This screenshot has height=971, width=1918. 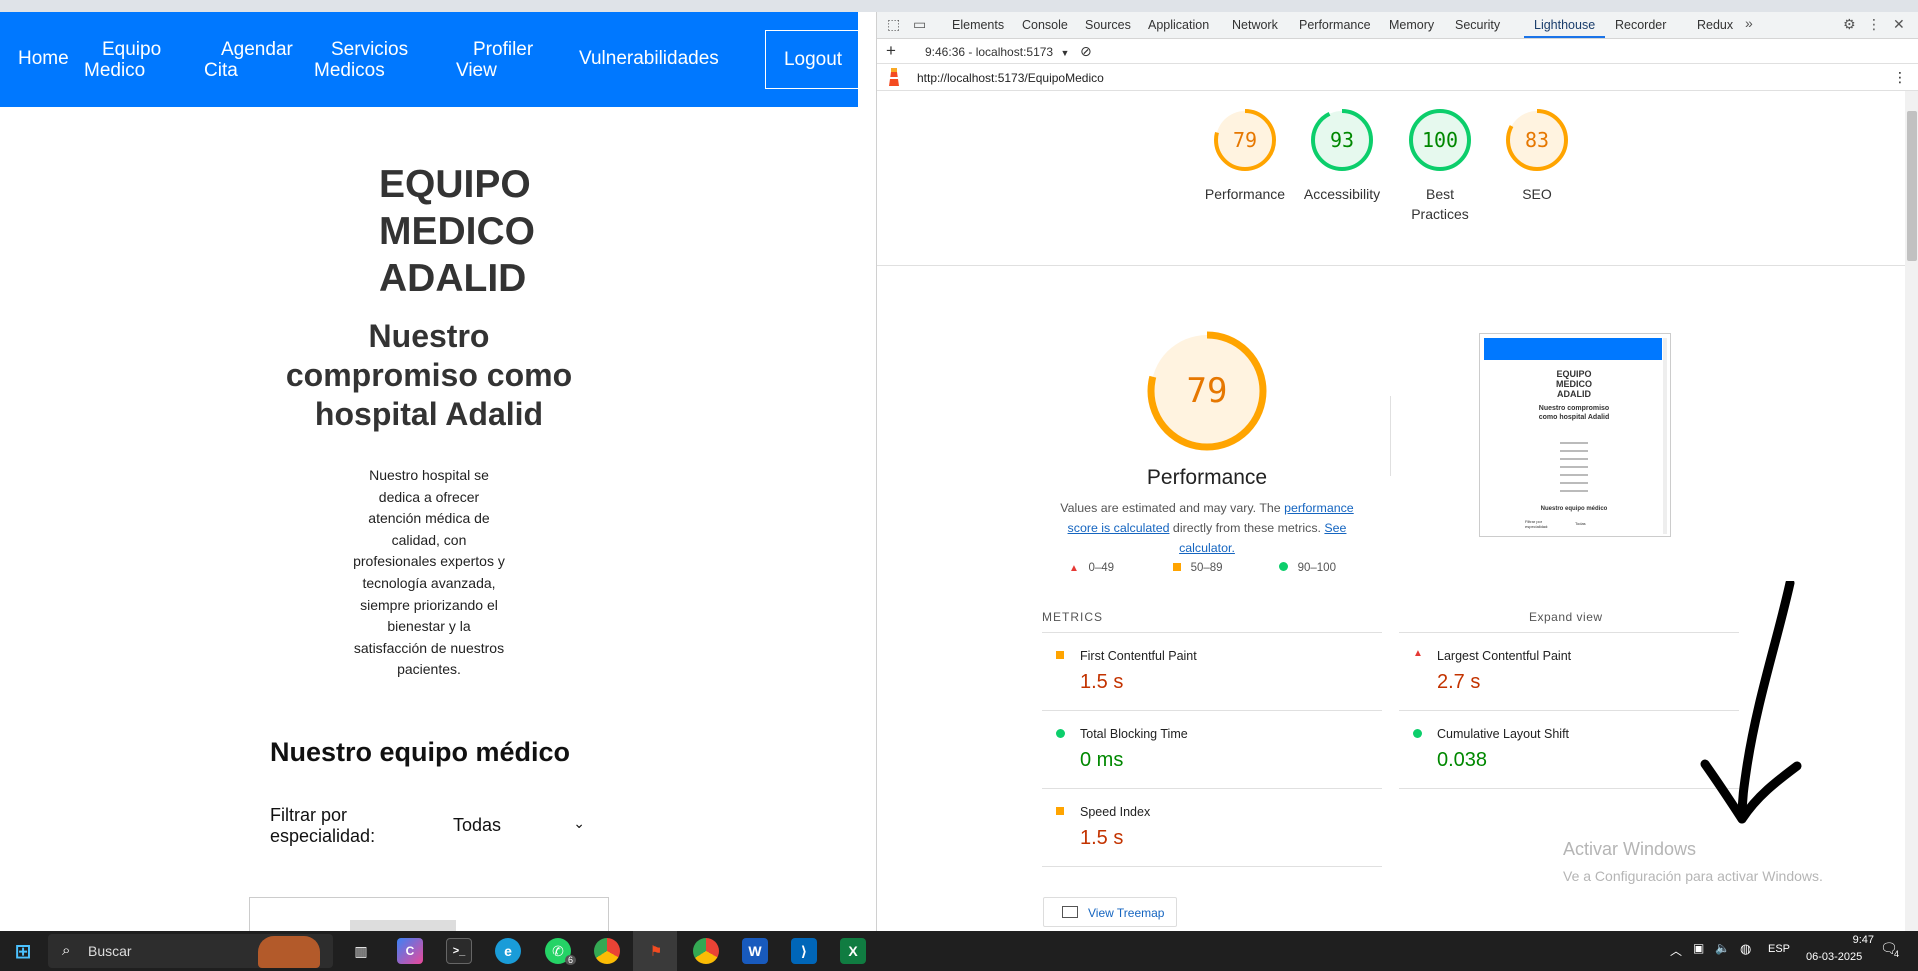 What do you see at coordinates (1849, 24) in the screenshot?
I see `settings-gear-icon: ⚙` at bounding box center [1849, 24].